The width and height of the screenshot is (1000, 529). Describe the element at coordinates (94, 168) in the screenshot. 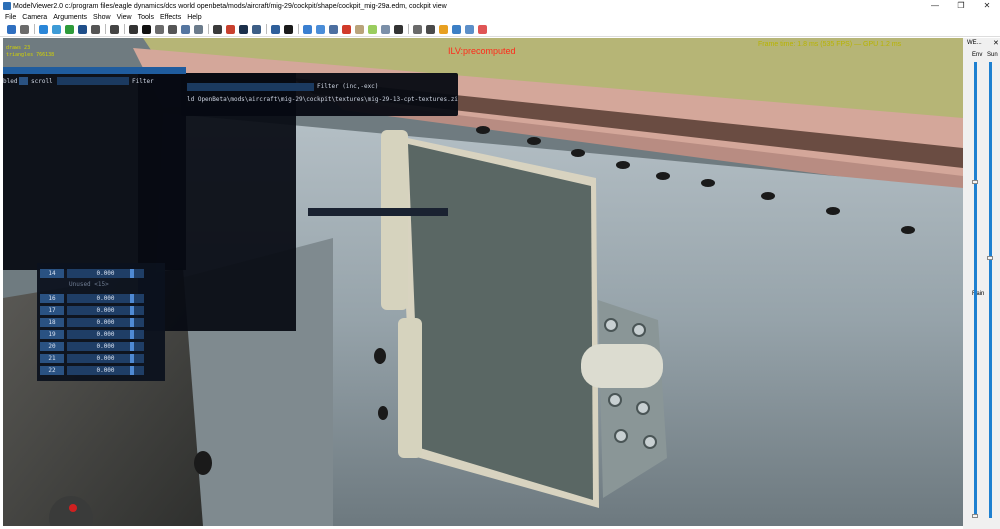

I see `arguments-panel: bled scroll Filter` at that location.